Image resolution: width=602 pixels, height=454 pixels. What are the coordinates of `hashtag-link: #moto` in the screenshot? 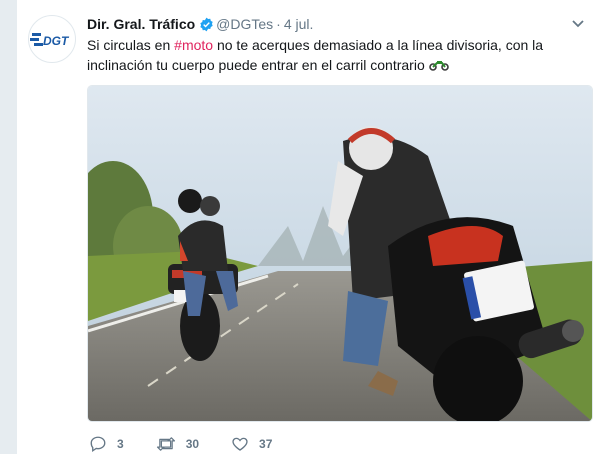 It's located at (193, 45).